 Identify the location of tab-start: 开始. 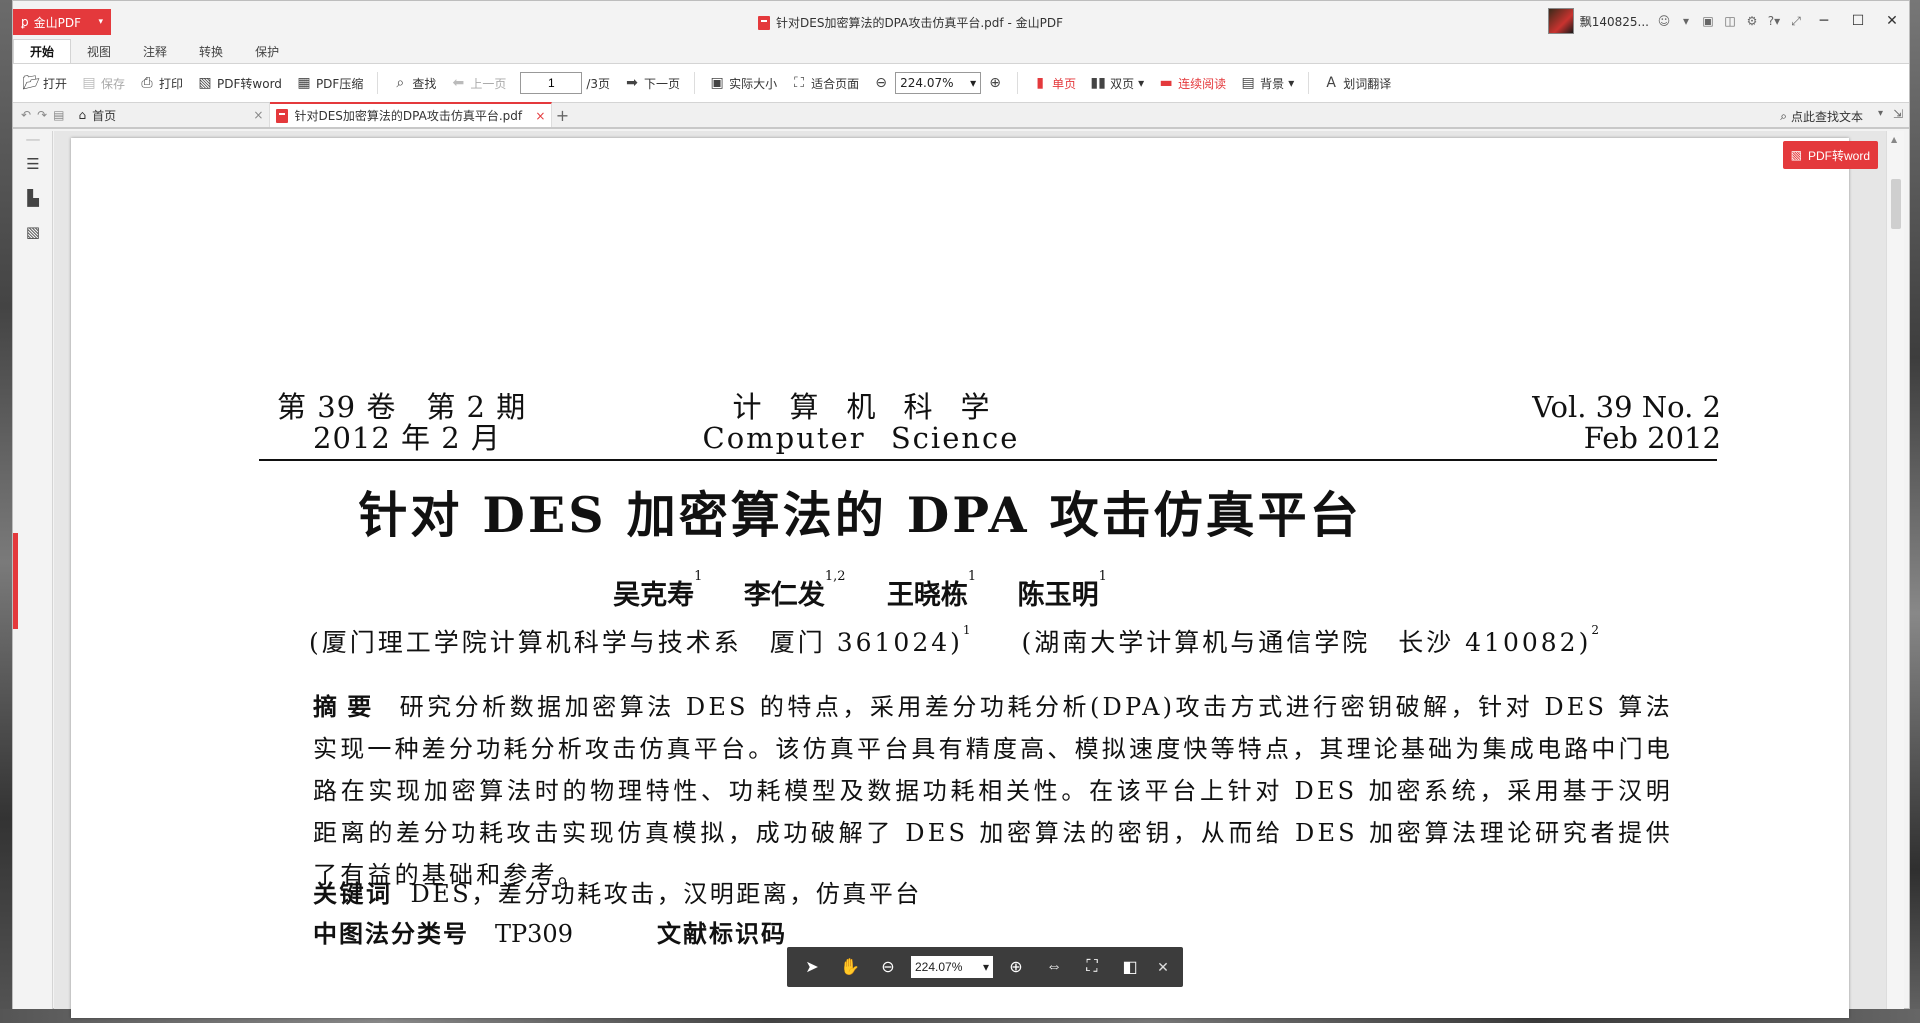
(42, 51).